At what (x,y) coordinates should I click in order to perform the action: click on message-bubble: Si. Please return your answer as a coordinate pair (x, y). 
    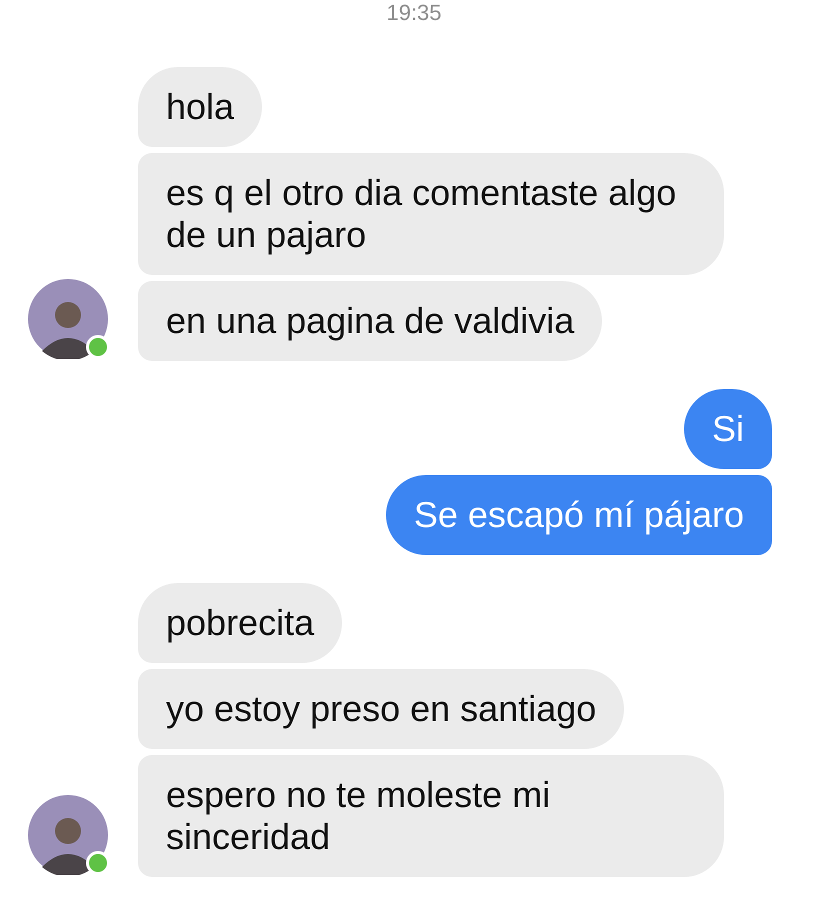
    Looking at the image, I should click on (728, 429).